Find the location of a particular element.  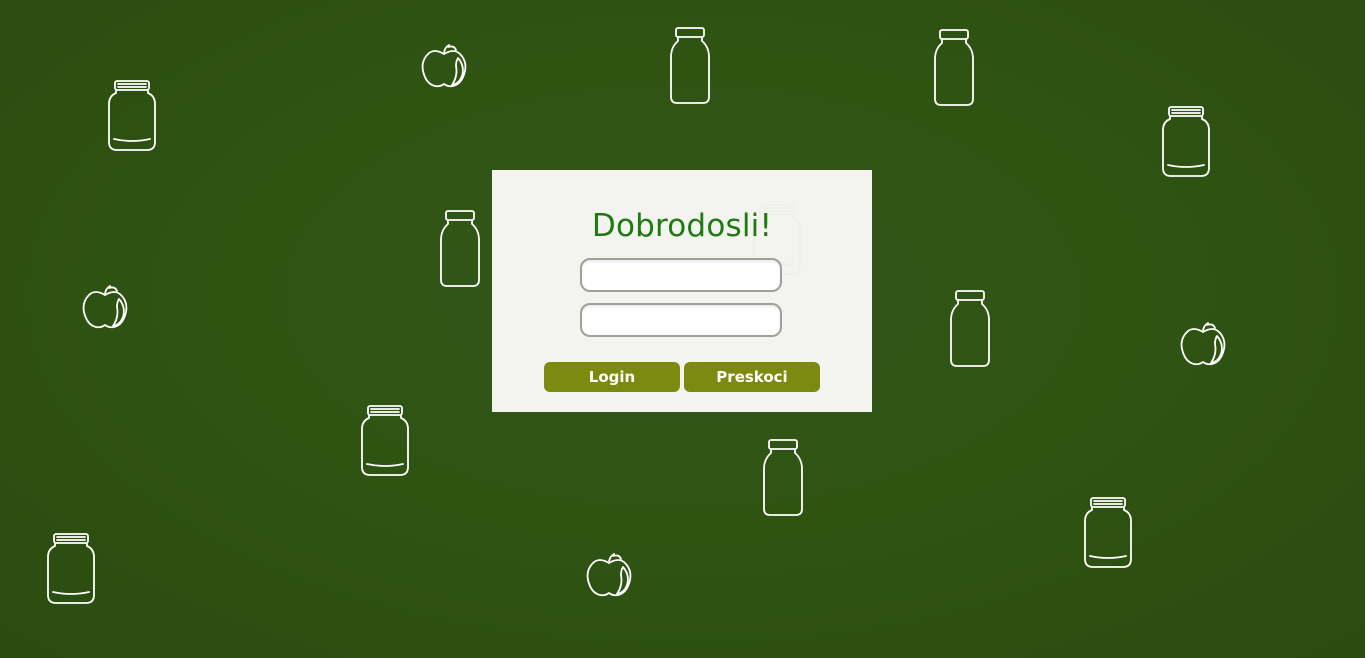

password-input is located at coordinates (681, 320).